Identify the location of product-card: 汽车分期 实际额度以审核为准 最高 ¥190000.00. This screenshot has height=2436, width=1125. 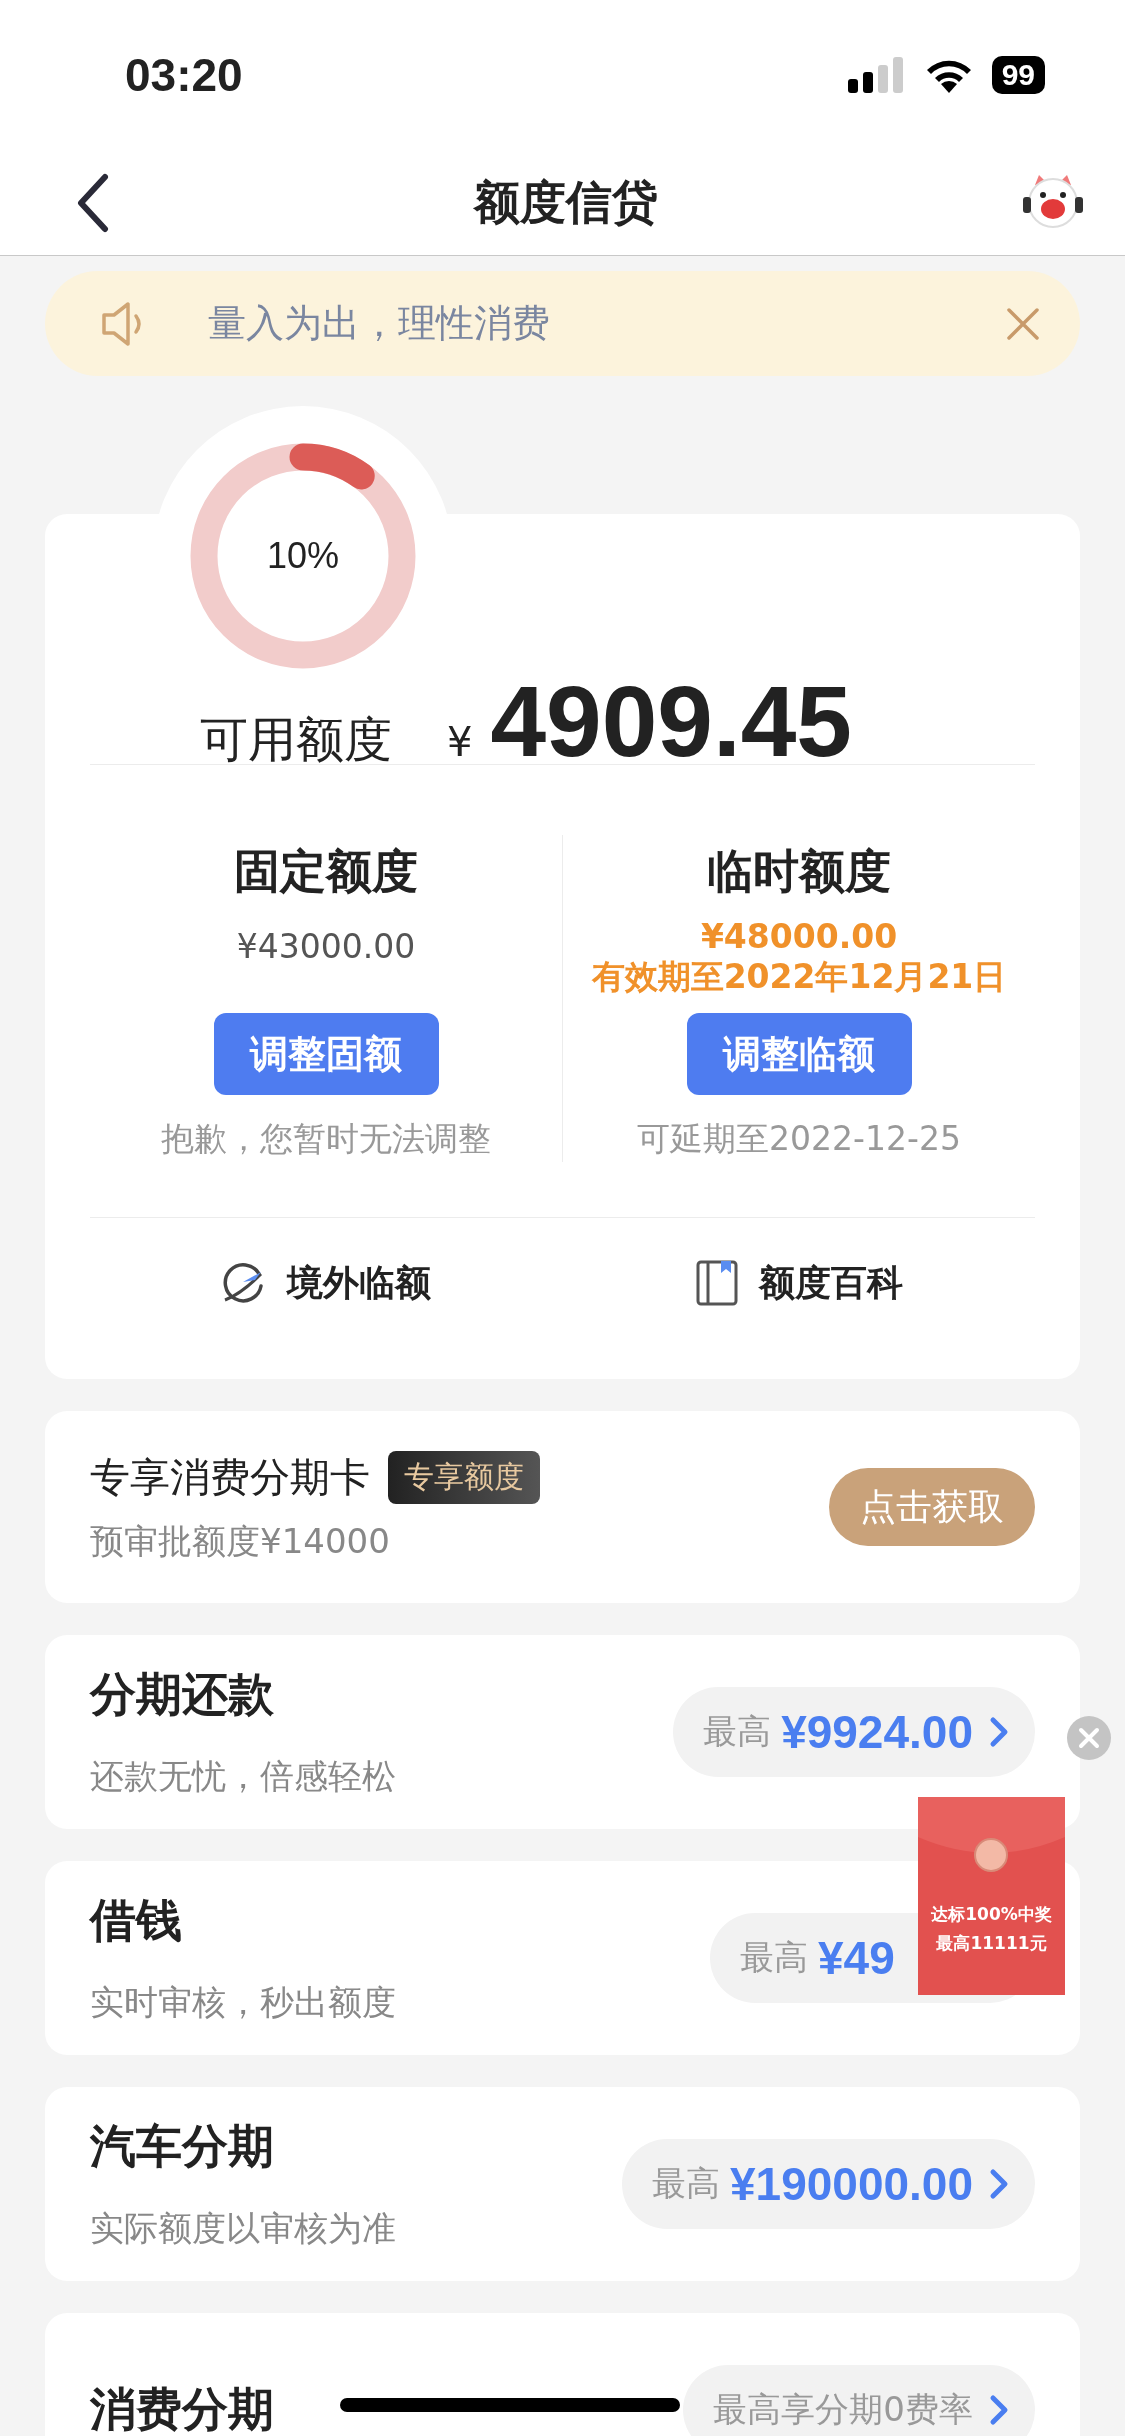
(562, 2184).